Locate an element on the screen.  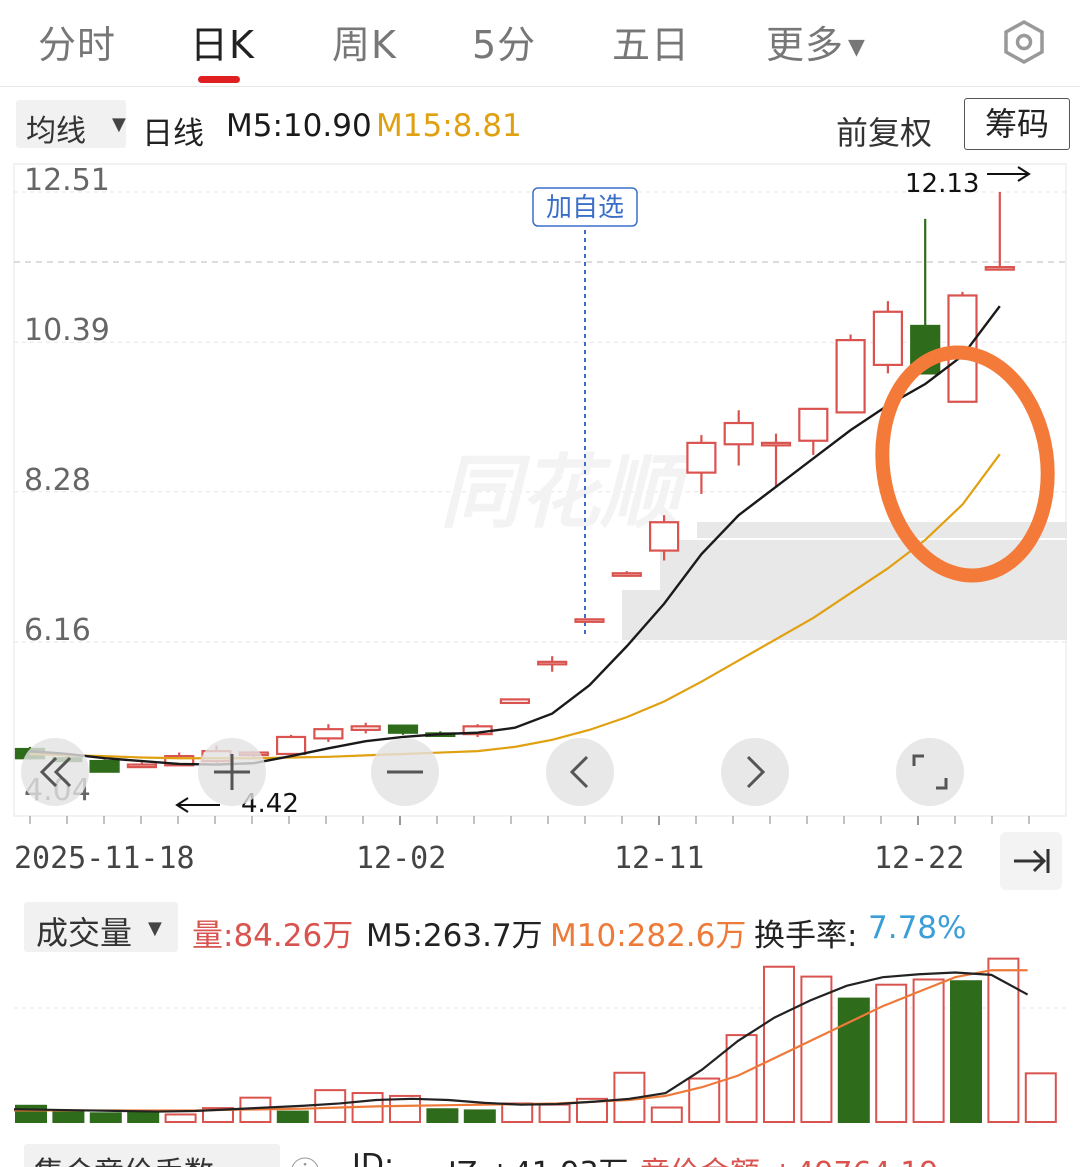
price-adjustment-label: 前复权 is located at coordinates (884, 131).